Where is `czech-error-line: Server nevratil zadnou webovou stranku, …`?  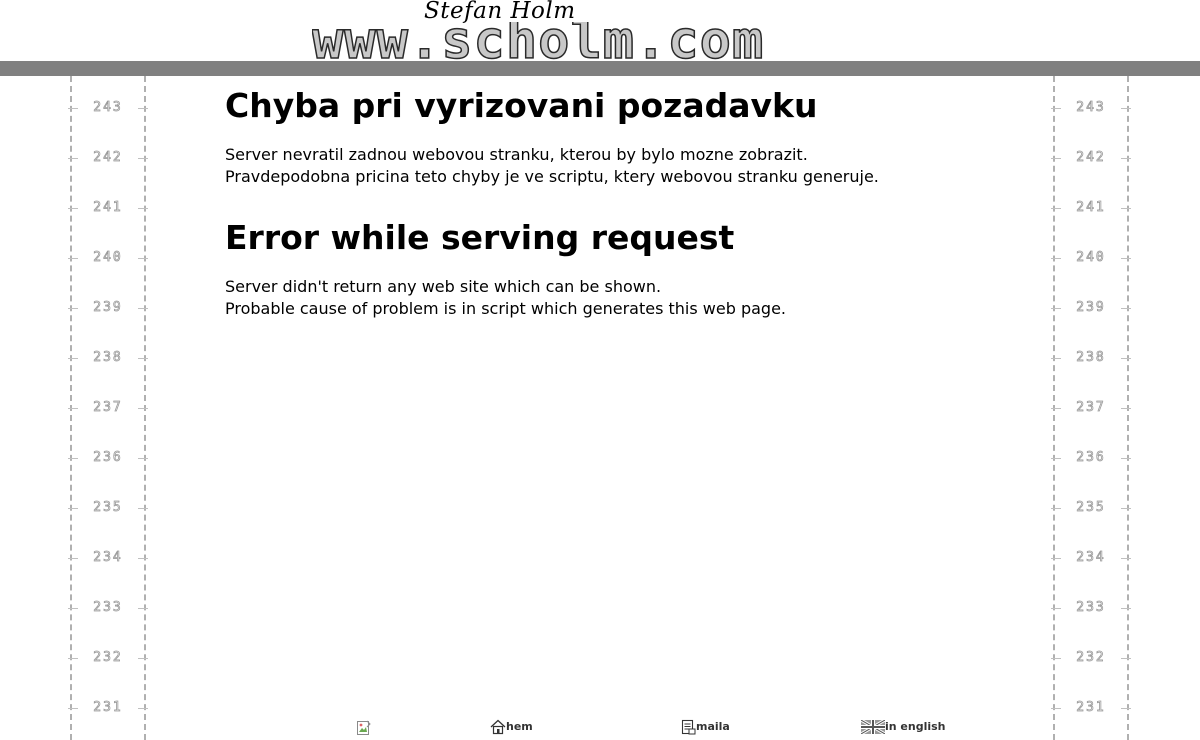 czech-error-line: Server nevratil zadnou webovou stranku, … is located at coordinates (516, 154).